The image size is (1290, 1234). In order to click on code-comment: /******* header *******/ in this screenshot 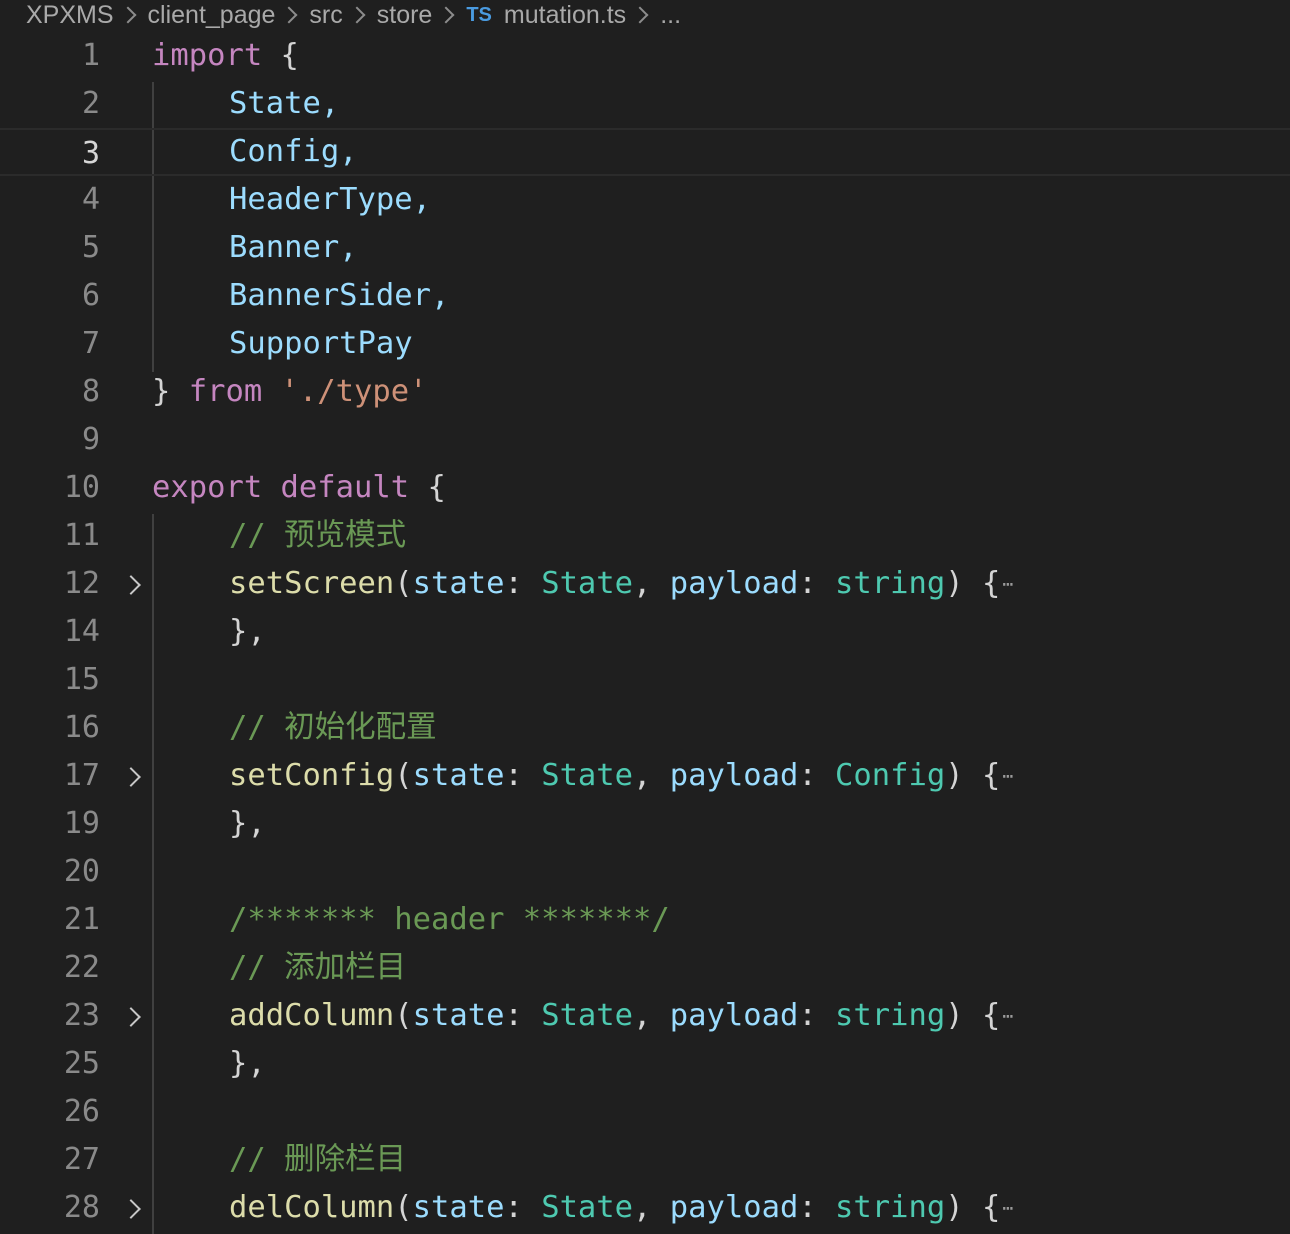, I will do `click(449, 919)`.